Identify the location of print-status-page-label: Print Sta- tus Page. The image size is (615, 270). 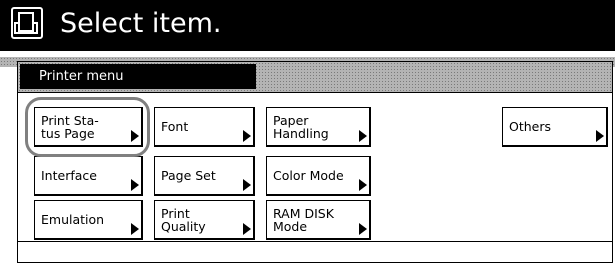
(70, 126).